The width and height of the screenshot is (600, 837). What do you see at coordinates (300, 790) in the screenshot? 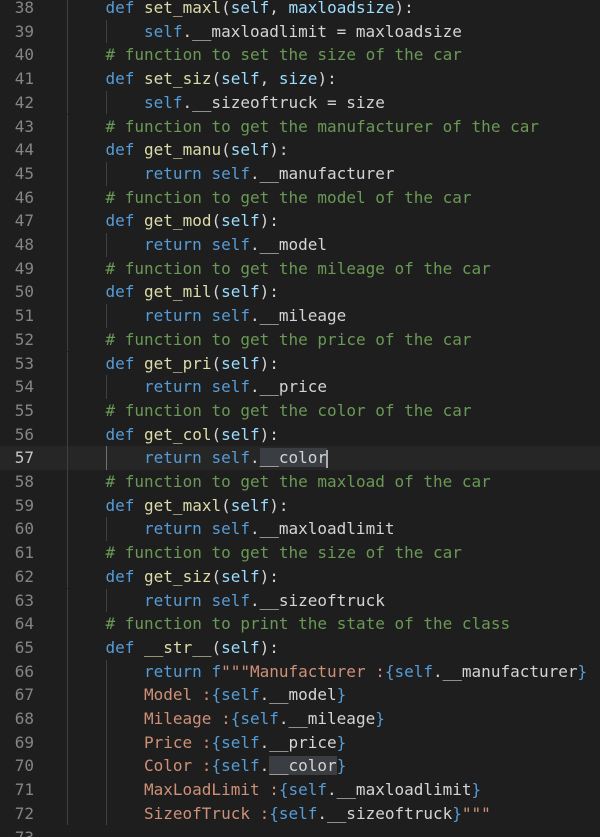
I see `code-line: 71 MaxLoadLimit :{self.__maxloadlimit}` at bounding box center [300, 790].